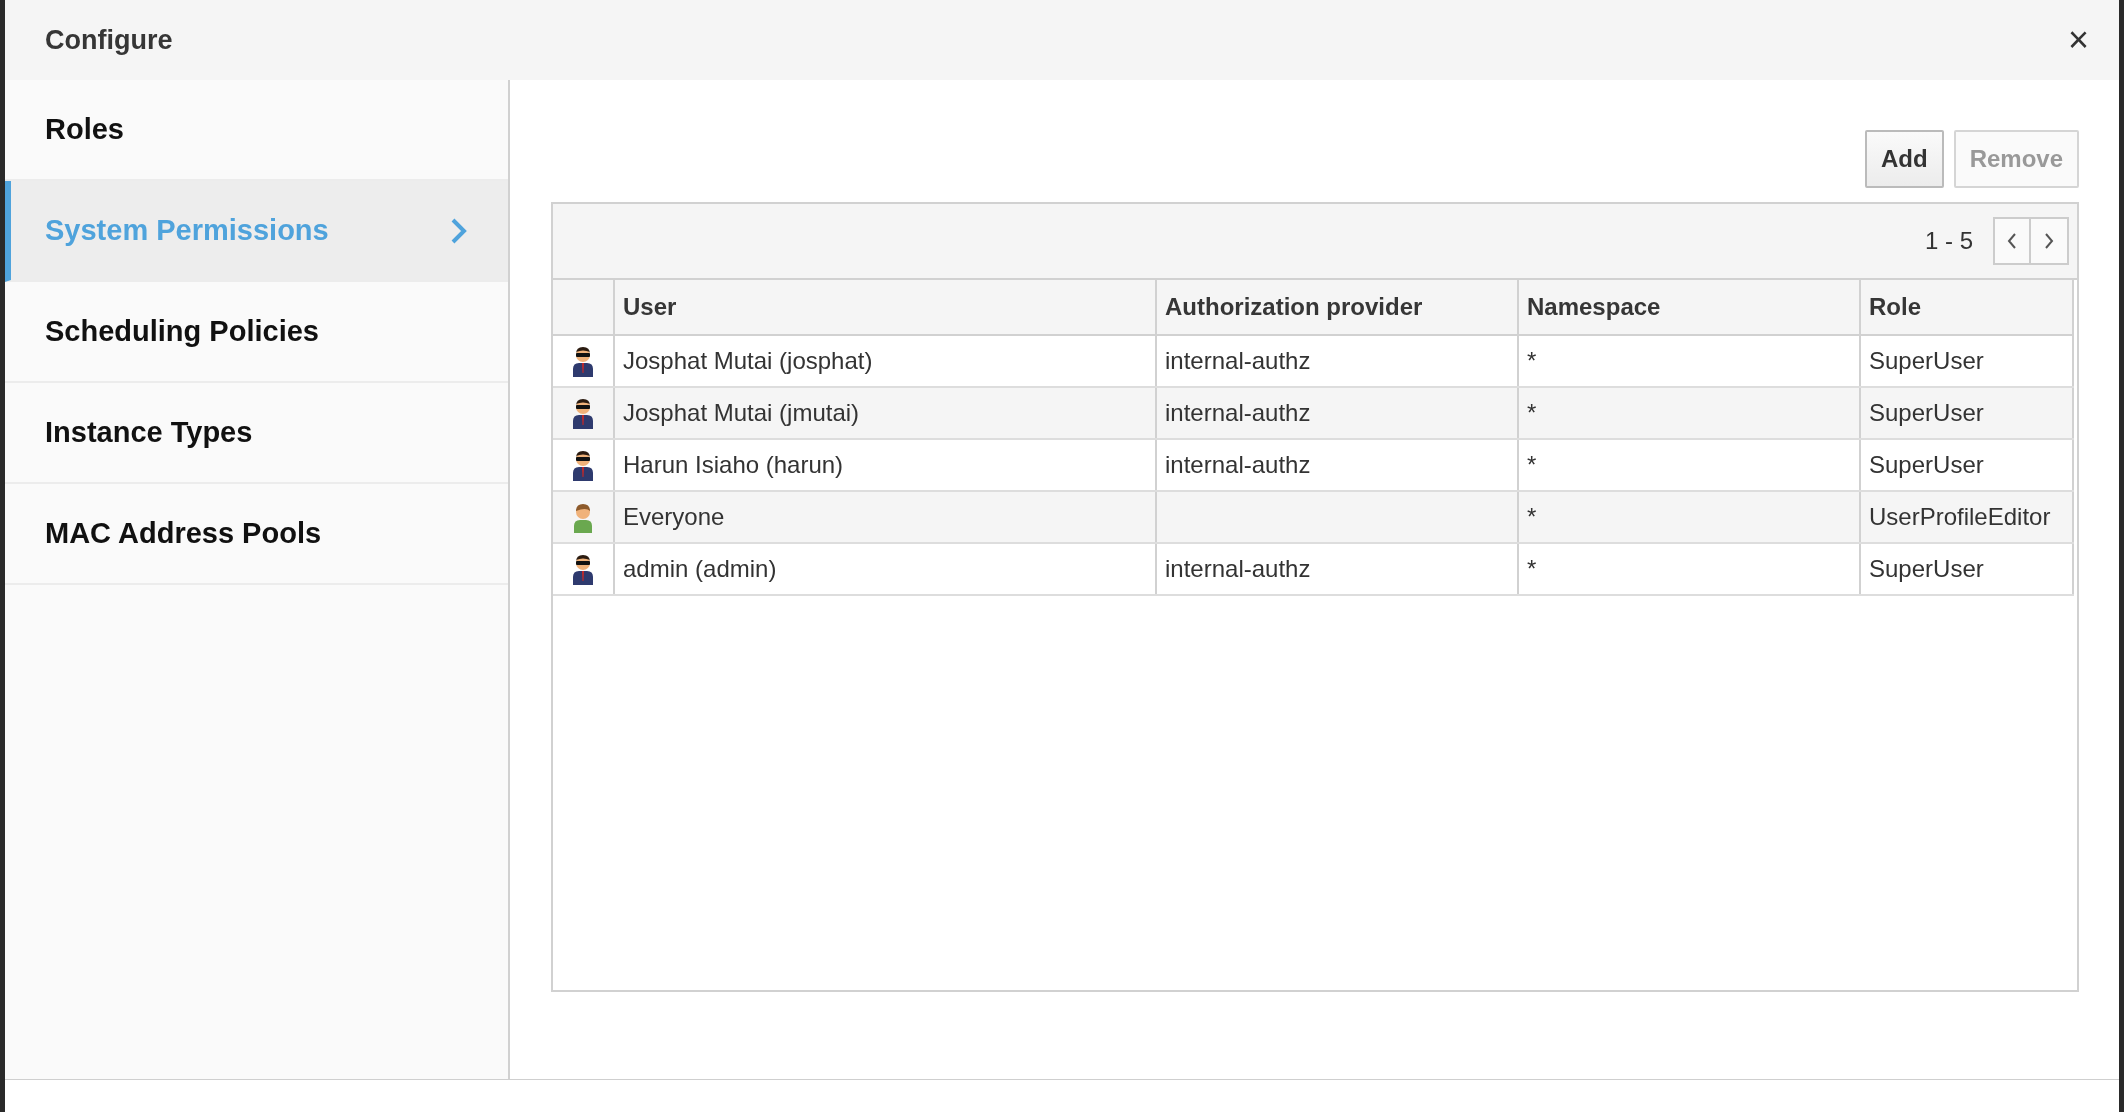 Image resolution: width=2124 pixels, height=1112 pixels. I want to click on chevron-left-icon, so click(2012, 241).